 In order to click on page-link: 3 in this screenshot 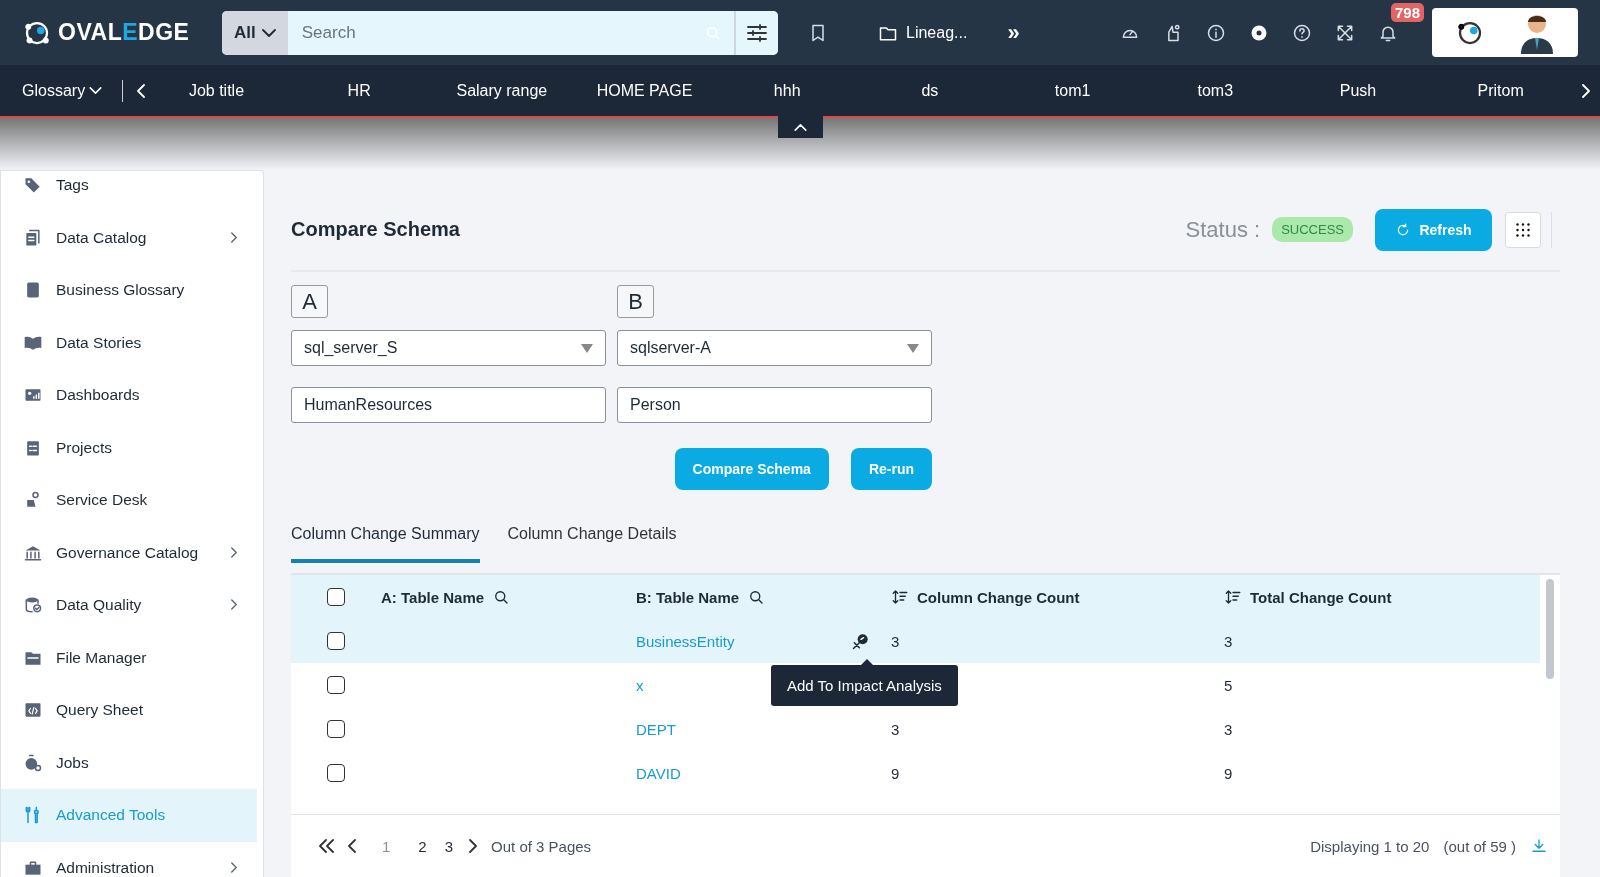, I will do `click(449, 846)`.